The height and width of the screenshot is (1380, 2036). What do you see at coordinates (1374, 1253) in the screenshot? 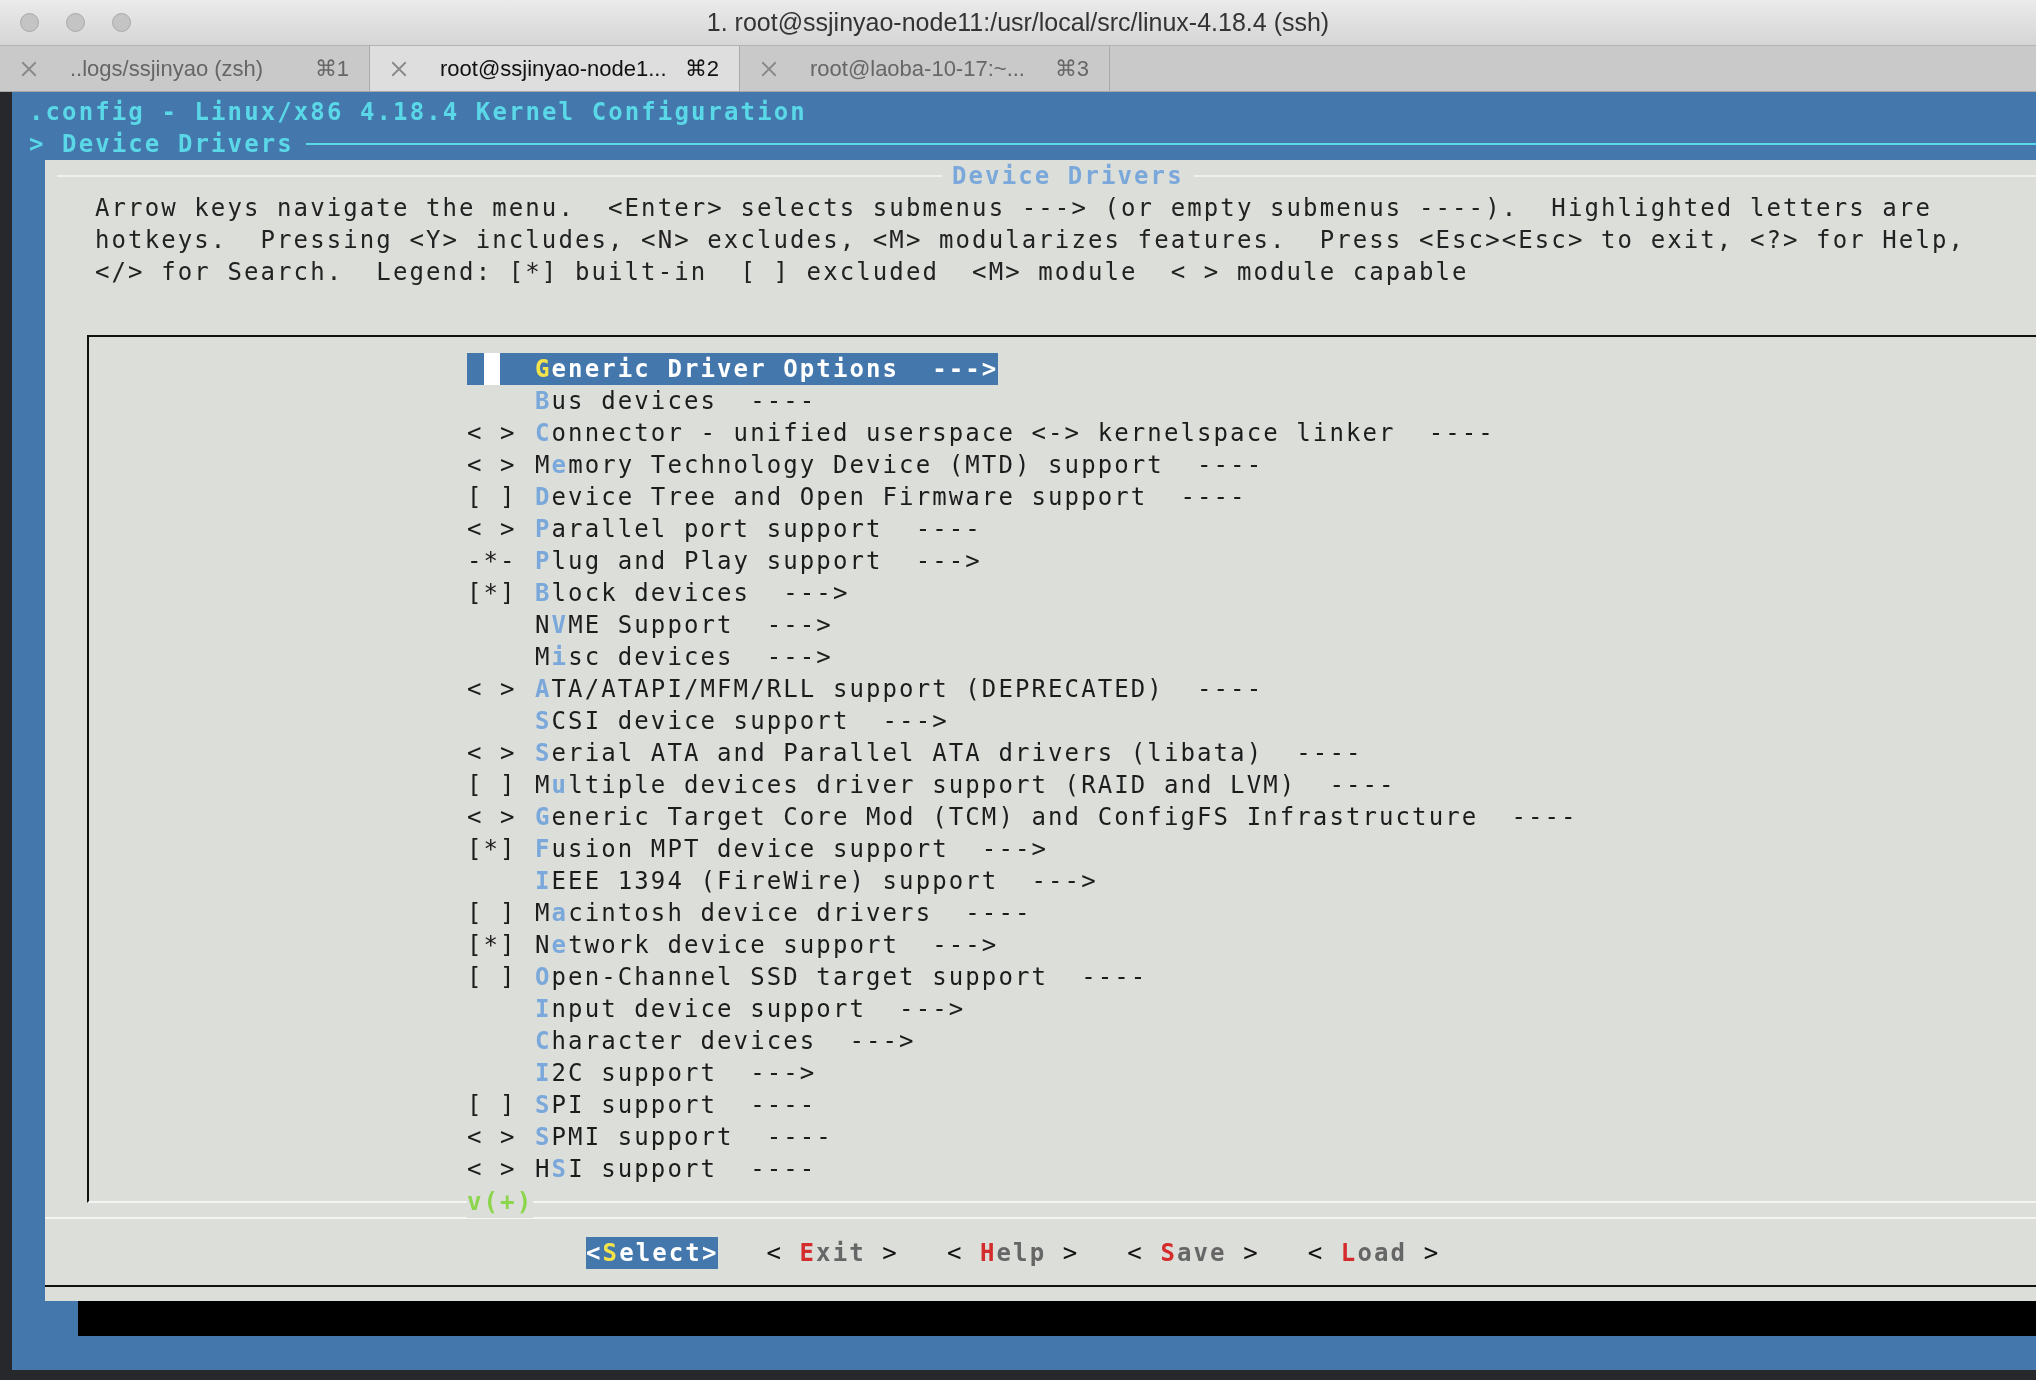
I see `menu-button: < Load >` at bounding box center [1374, 1253].